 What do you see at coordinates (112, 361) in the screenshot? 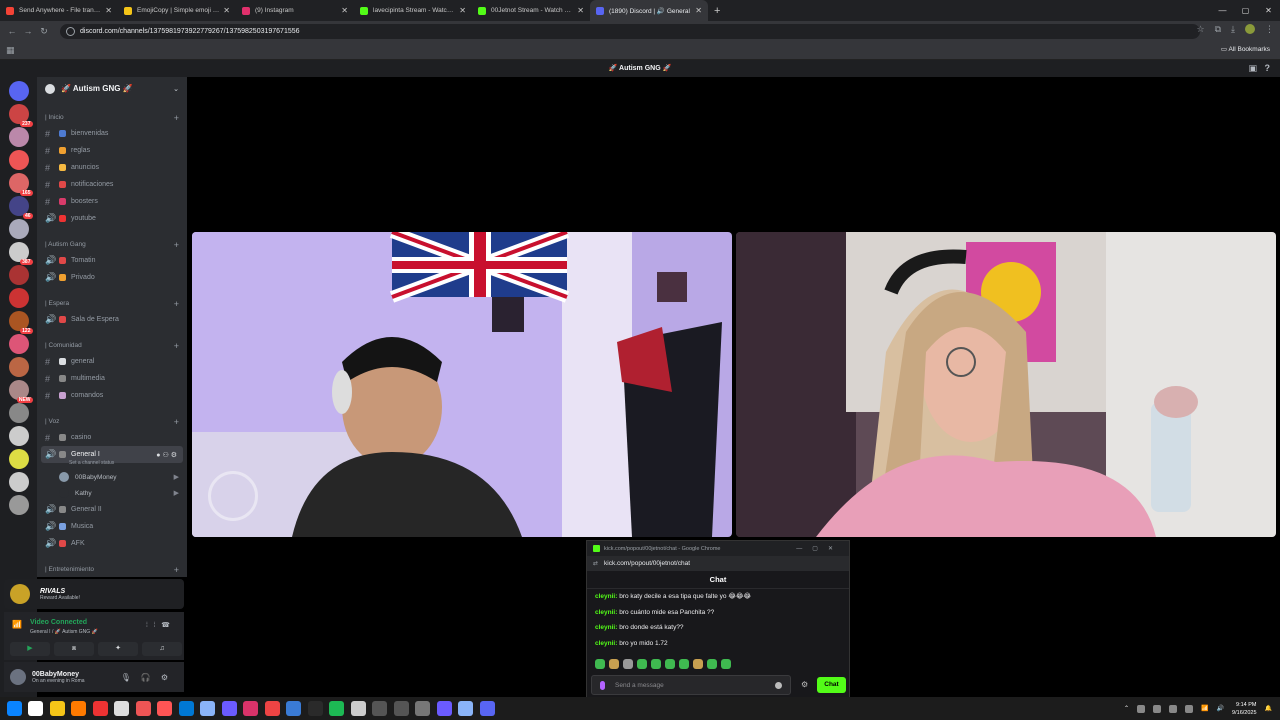
I see `channel-item: # general` at bounding box center [112, 361].